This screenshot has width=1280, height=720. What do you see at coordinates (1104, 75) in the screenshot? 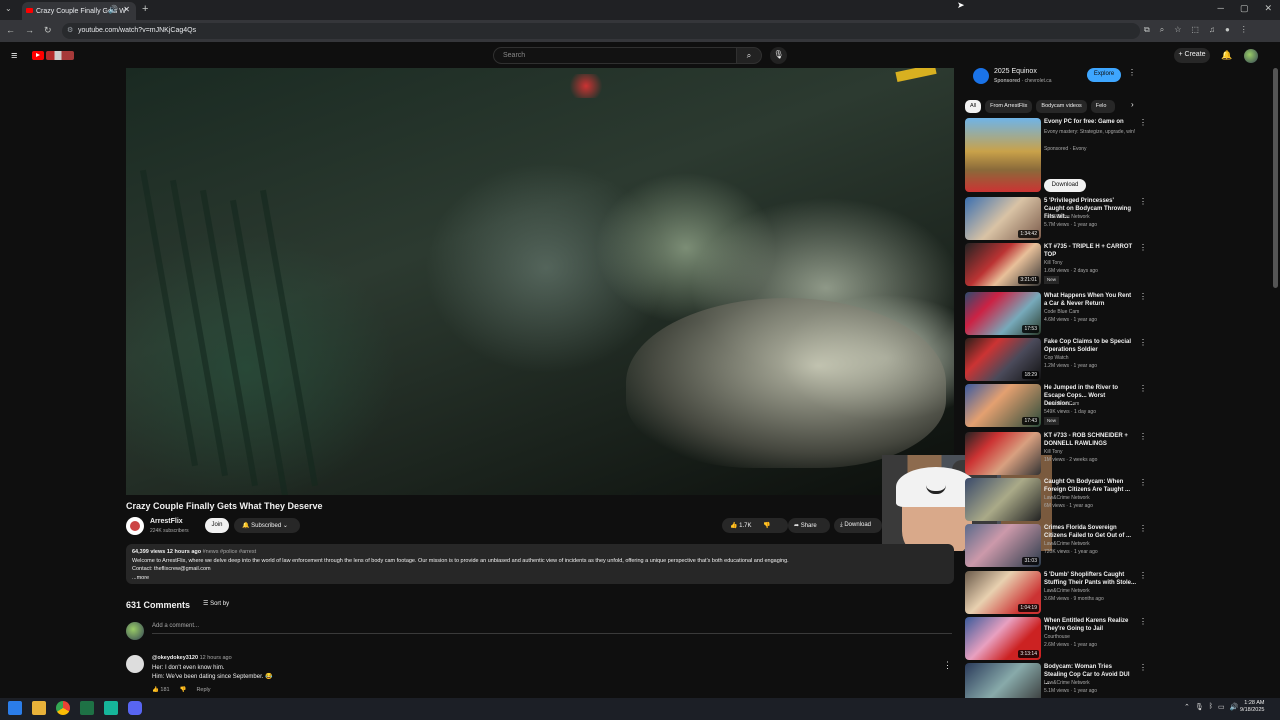
I see `explore-button: Explore` at bounding box center [1104, 75].